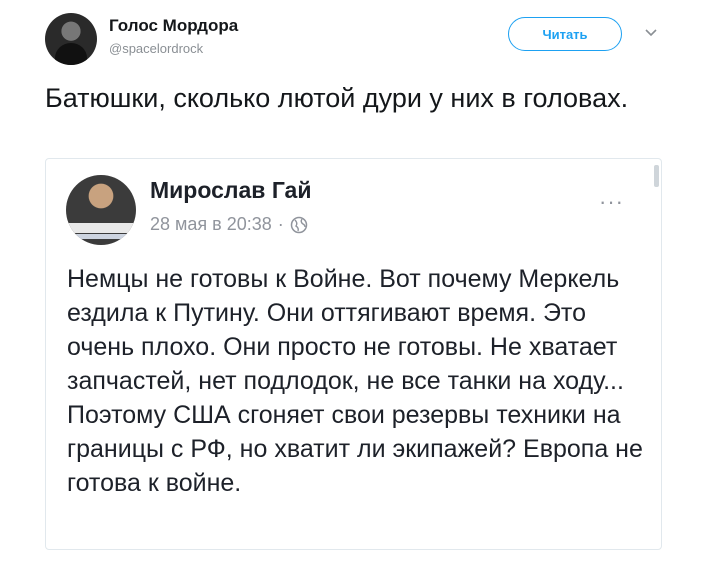 This screenshot has width=701, height=566. I want to click on scrollbar, so click(656, 176).